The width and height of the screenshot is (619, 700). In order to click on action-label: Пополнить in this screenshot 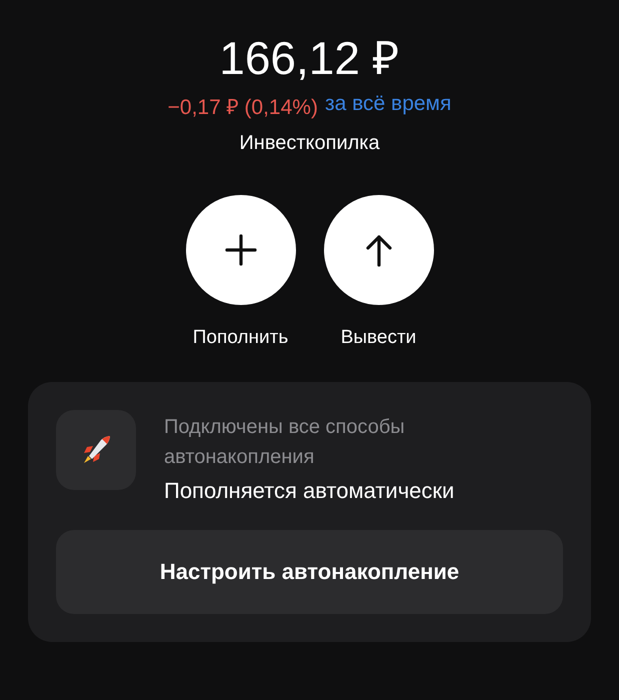, I will do `click(240, 338)`.